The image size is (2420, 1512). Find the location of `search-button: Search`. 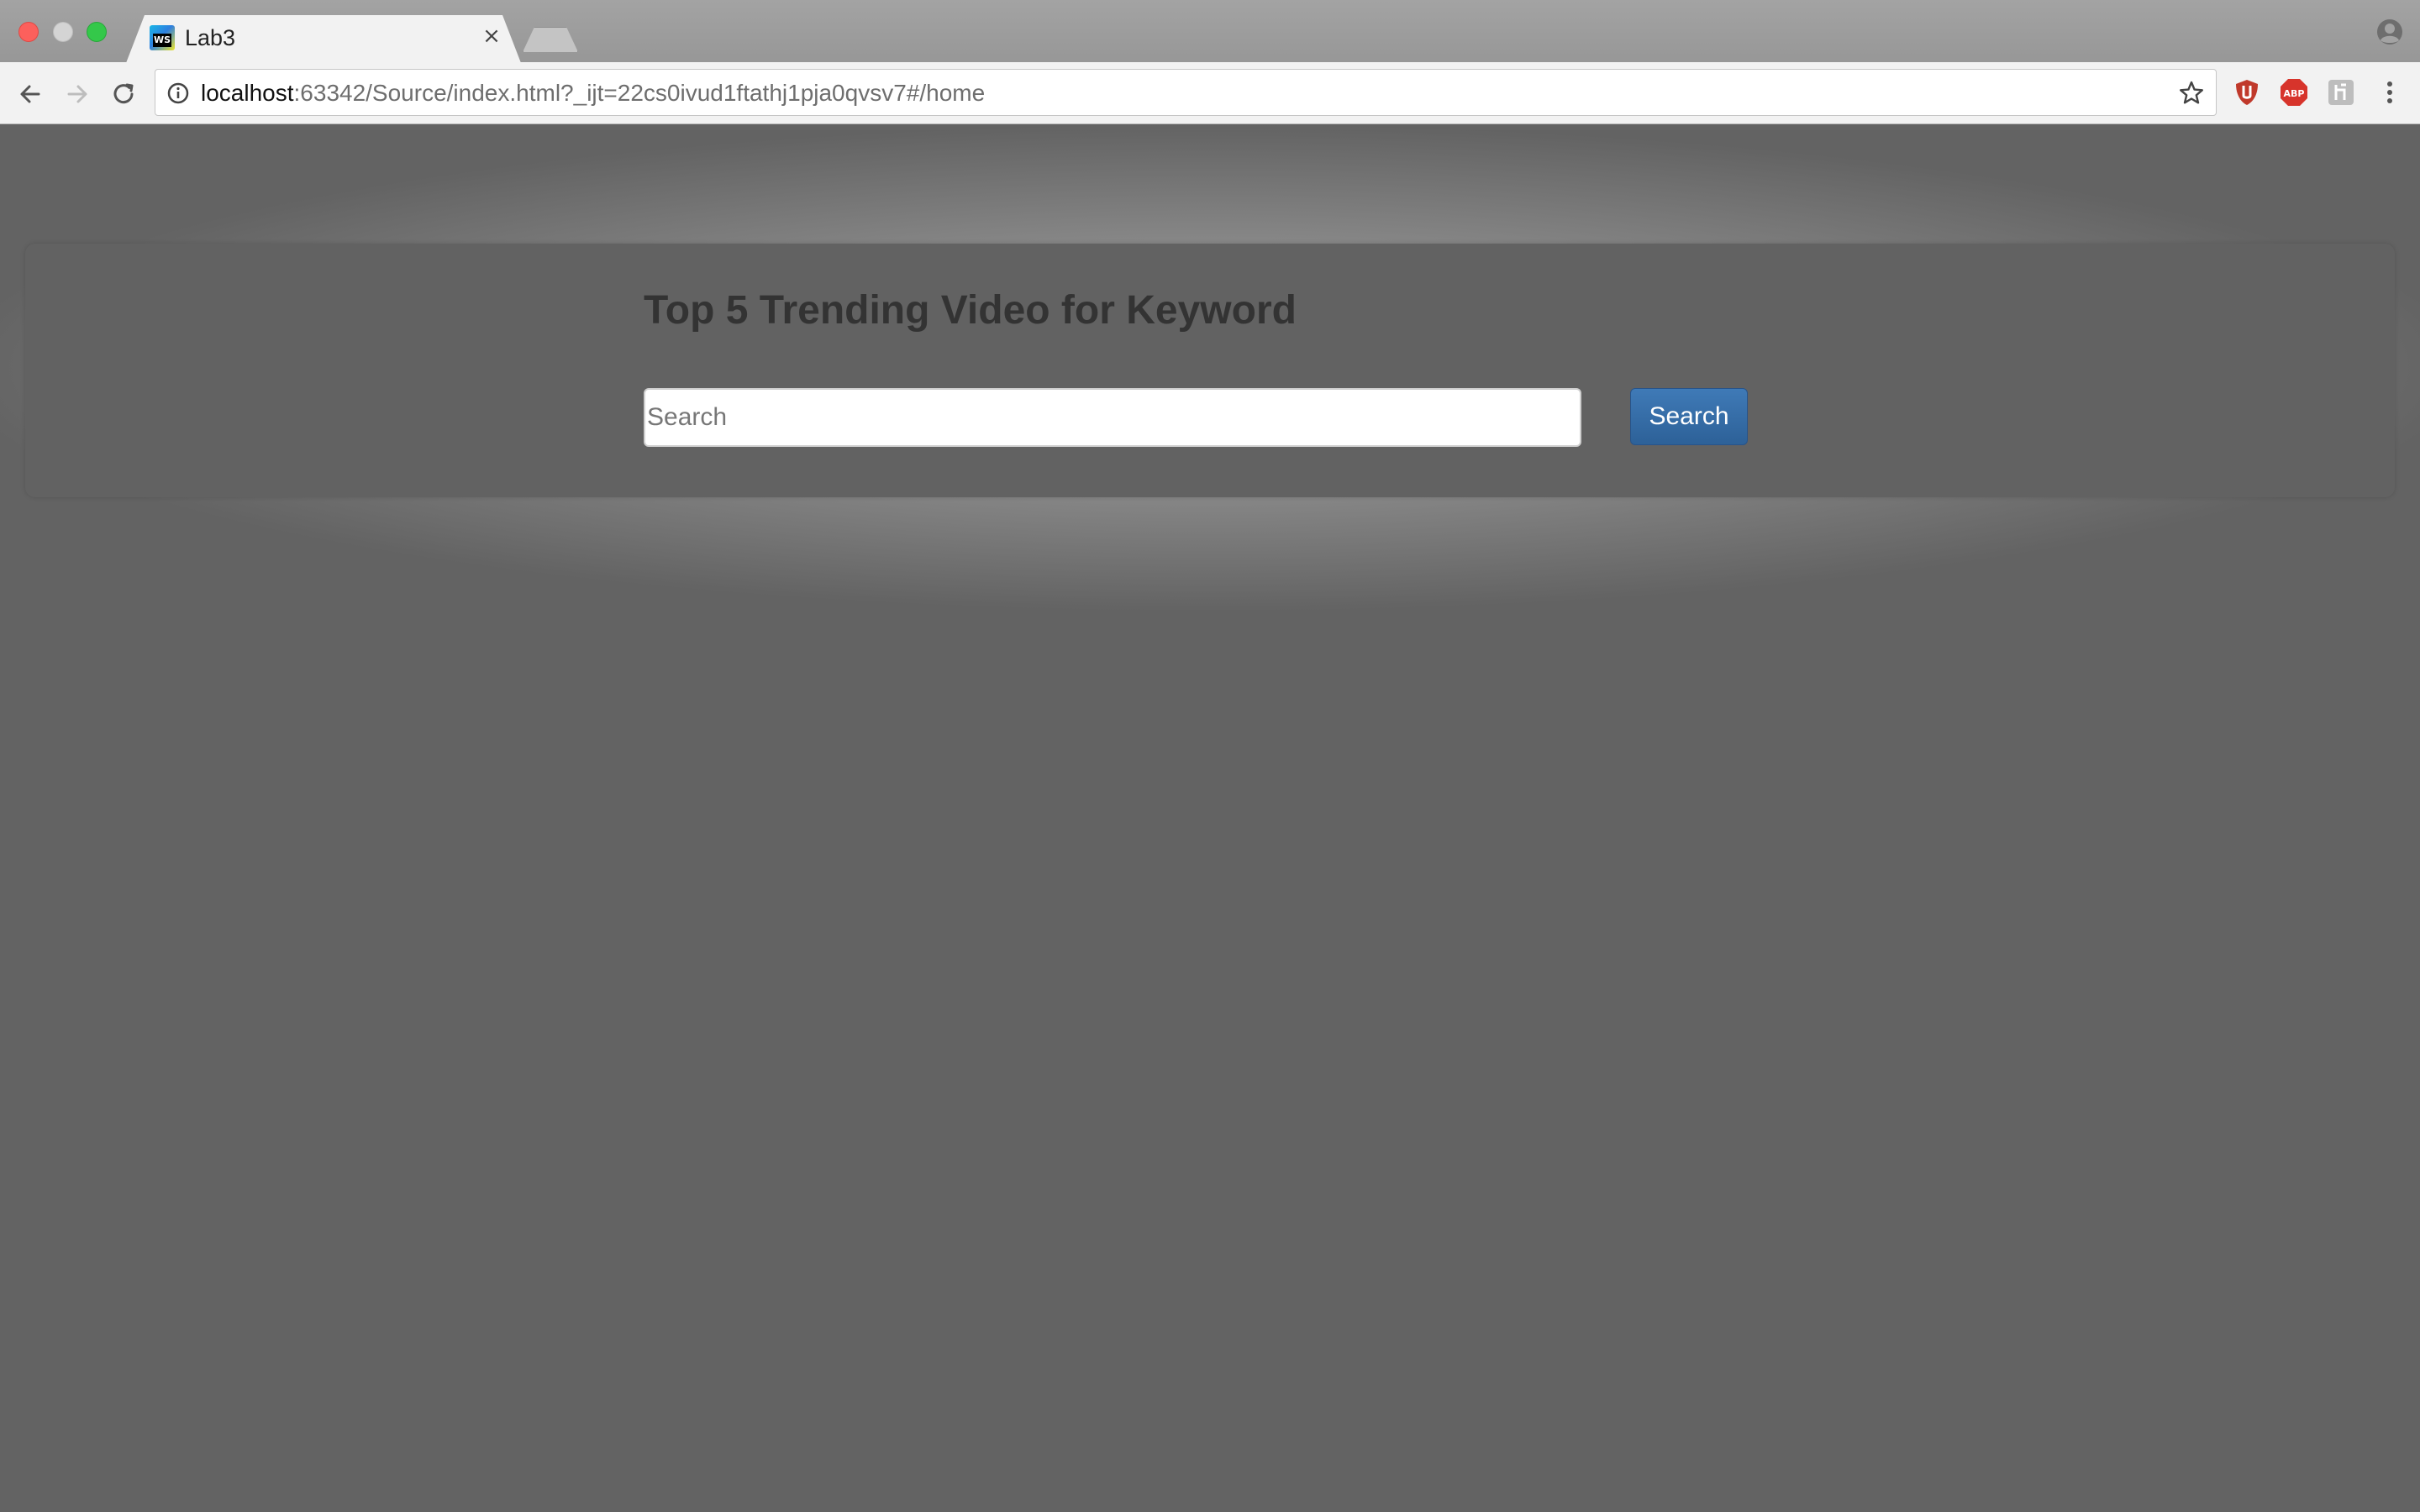

search-button: Search is located at coordinates (1689, 416).